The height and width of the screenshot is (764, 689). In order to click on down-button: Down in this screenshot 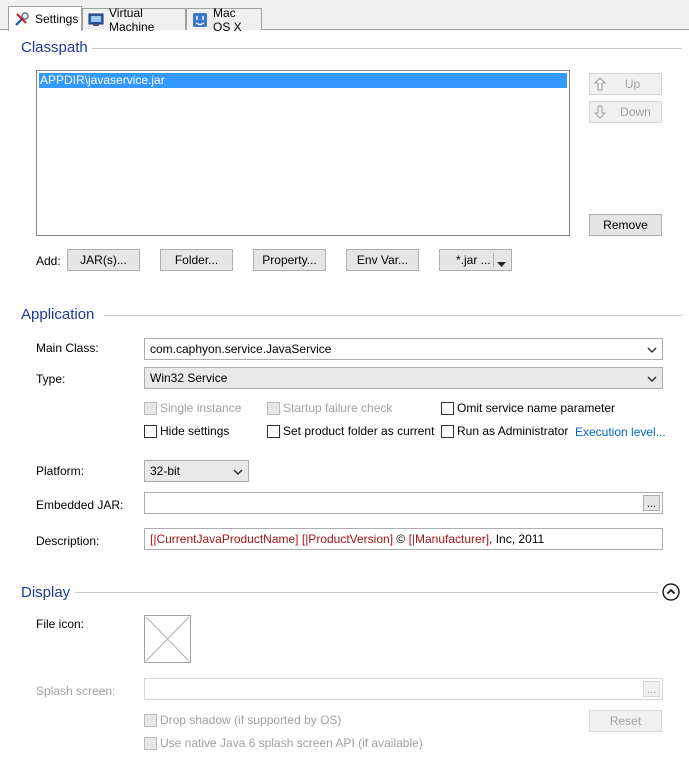, I will do `click(625, 112)`.